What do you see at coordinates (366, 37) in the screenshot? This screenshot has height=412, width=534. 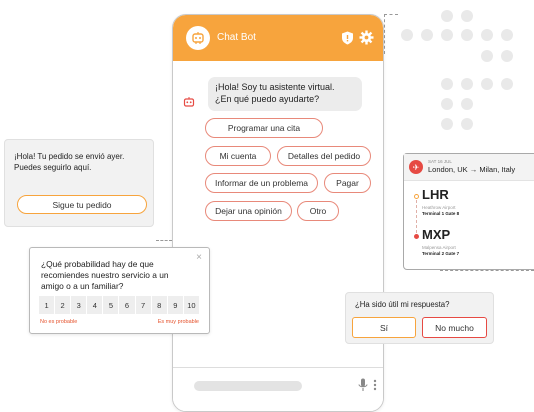 I see `gear-icon` at bounding box center [366, 37].